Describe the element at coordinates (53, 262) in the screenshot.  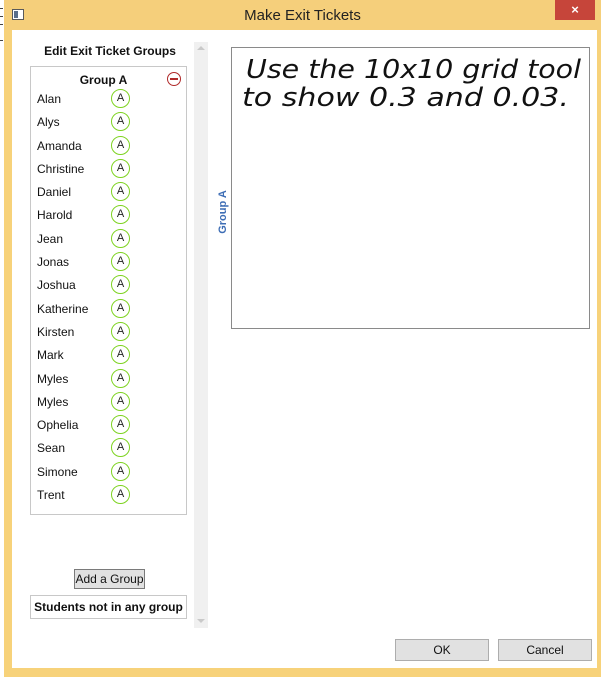
I see `student-name: Jonas` at that location.